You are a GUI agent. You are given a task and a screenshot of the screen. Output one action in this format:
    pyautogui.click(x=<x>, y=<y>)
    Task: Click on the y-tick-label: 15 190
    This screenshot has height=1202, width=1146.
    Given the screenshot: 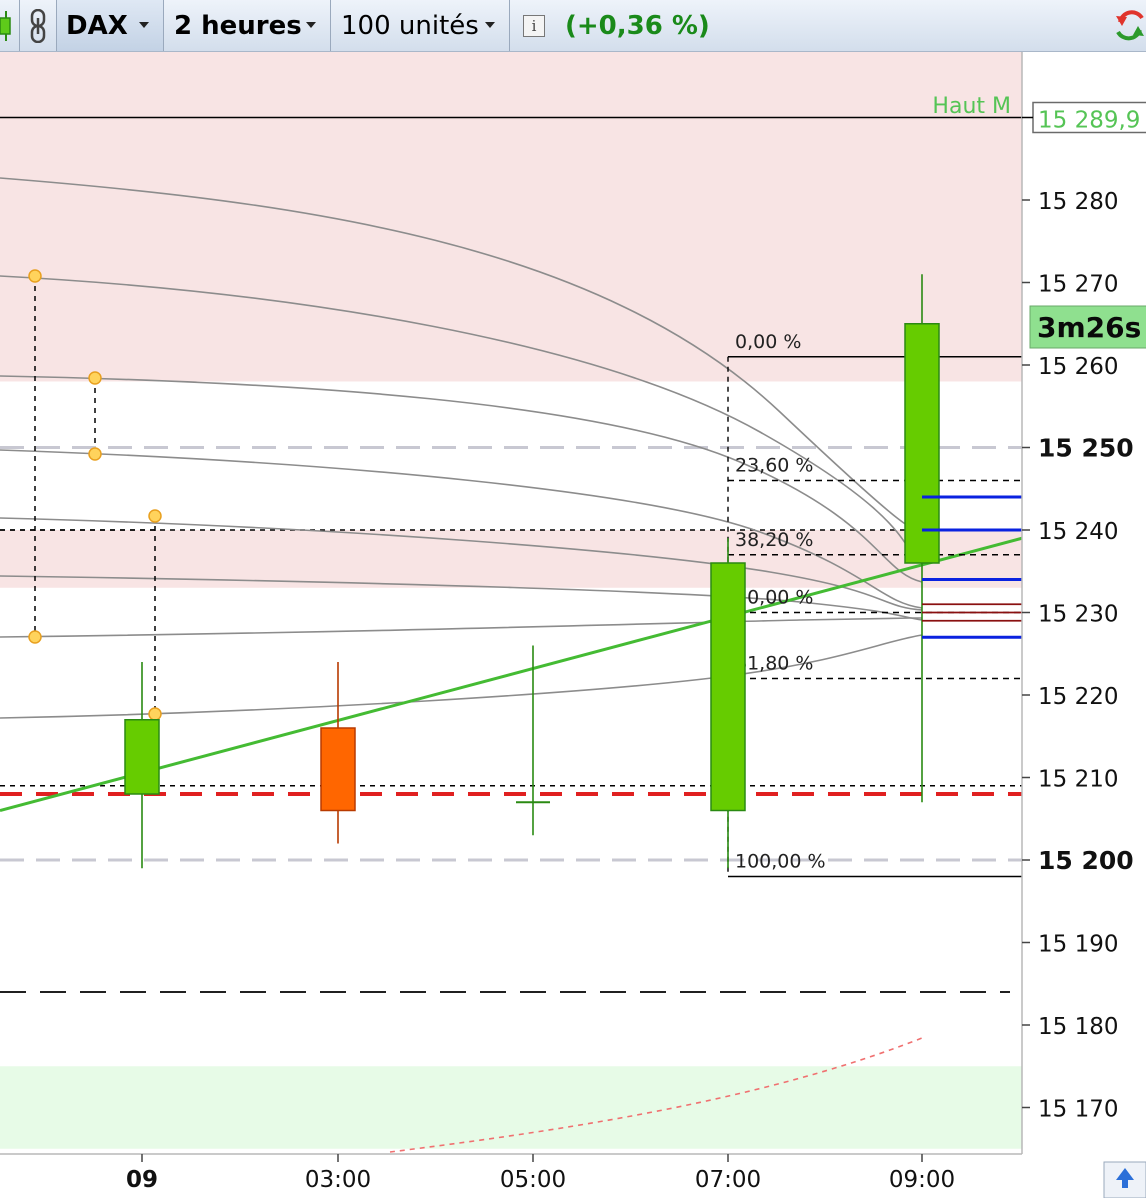 What is the action you would take?
    pyautogui.click(x=1078, y=945)
    